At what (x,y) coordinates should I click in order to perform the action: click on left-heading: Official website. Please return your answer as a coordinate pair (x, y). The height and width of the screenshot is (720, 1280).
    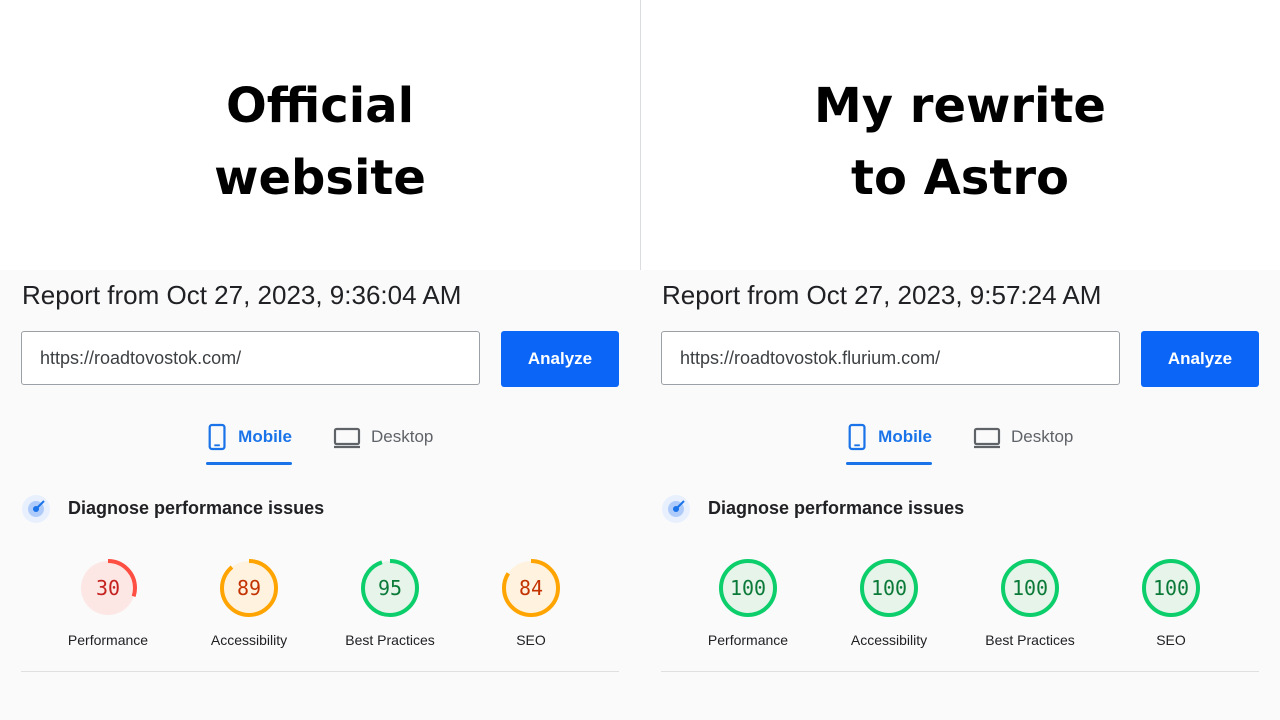
    Looking at the image, I should click on (320, 142).